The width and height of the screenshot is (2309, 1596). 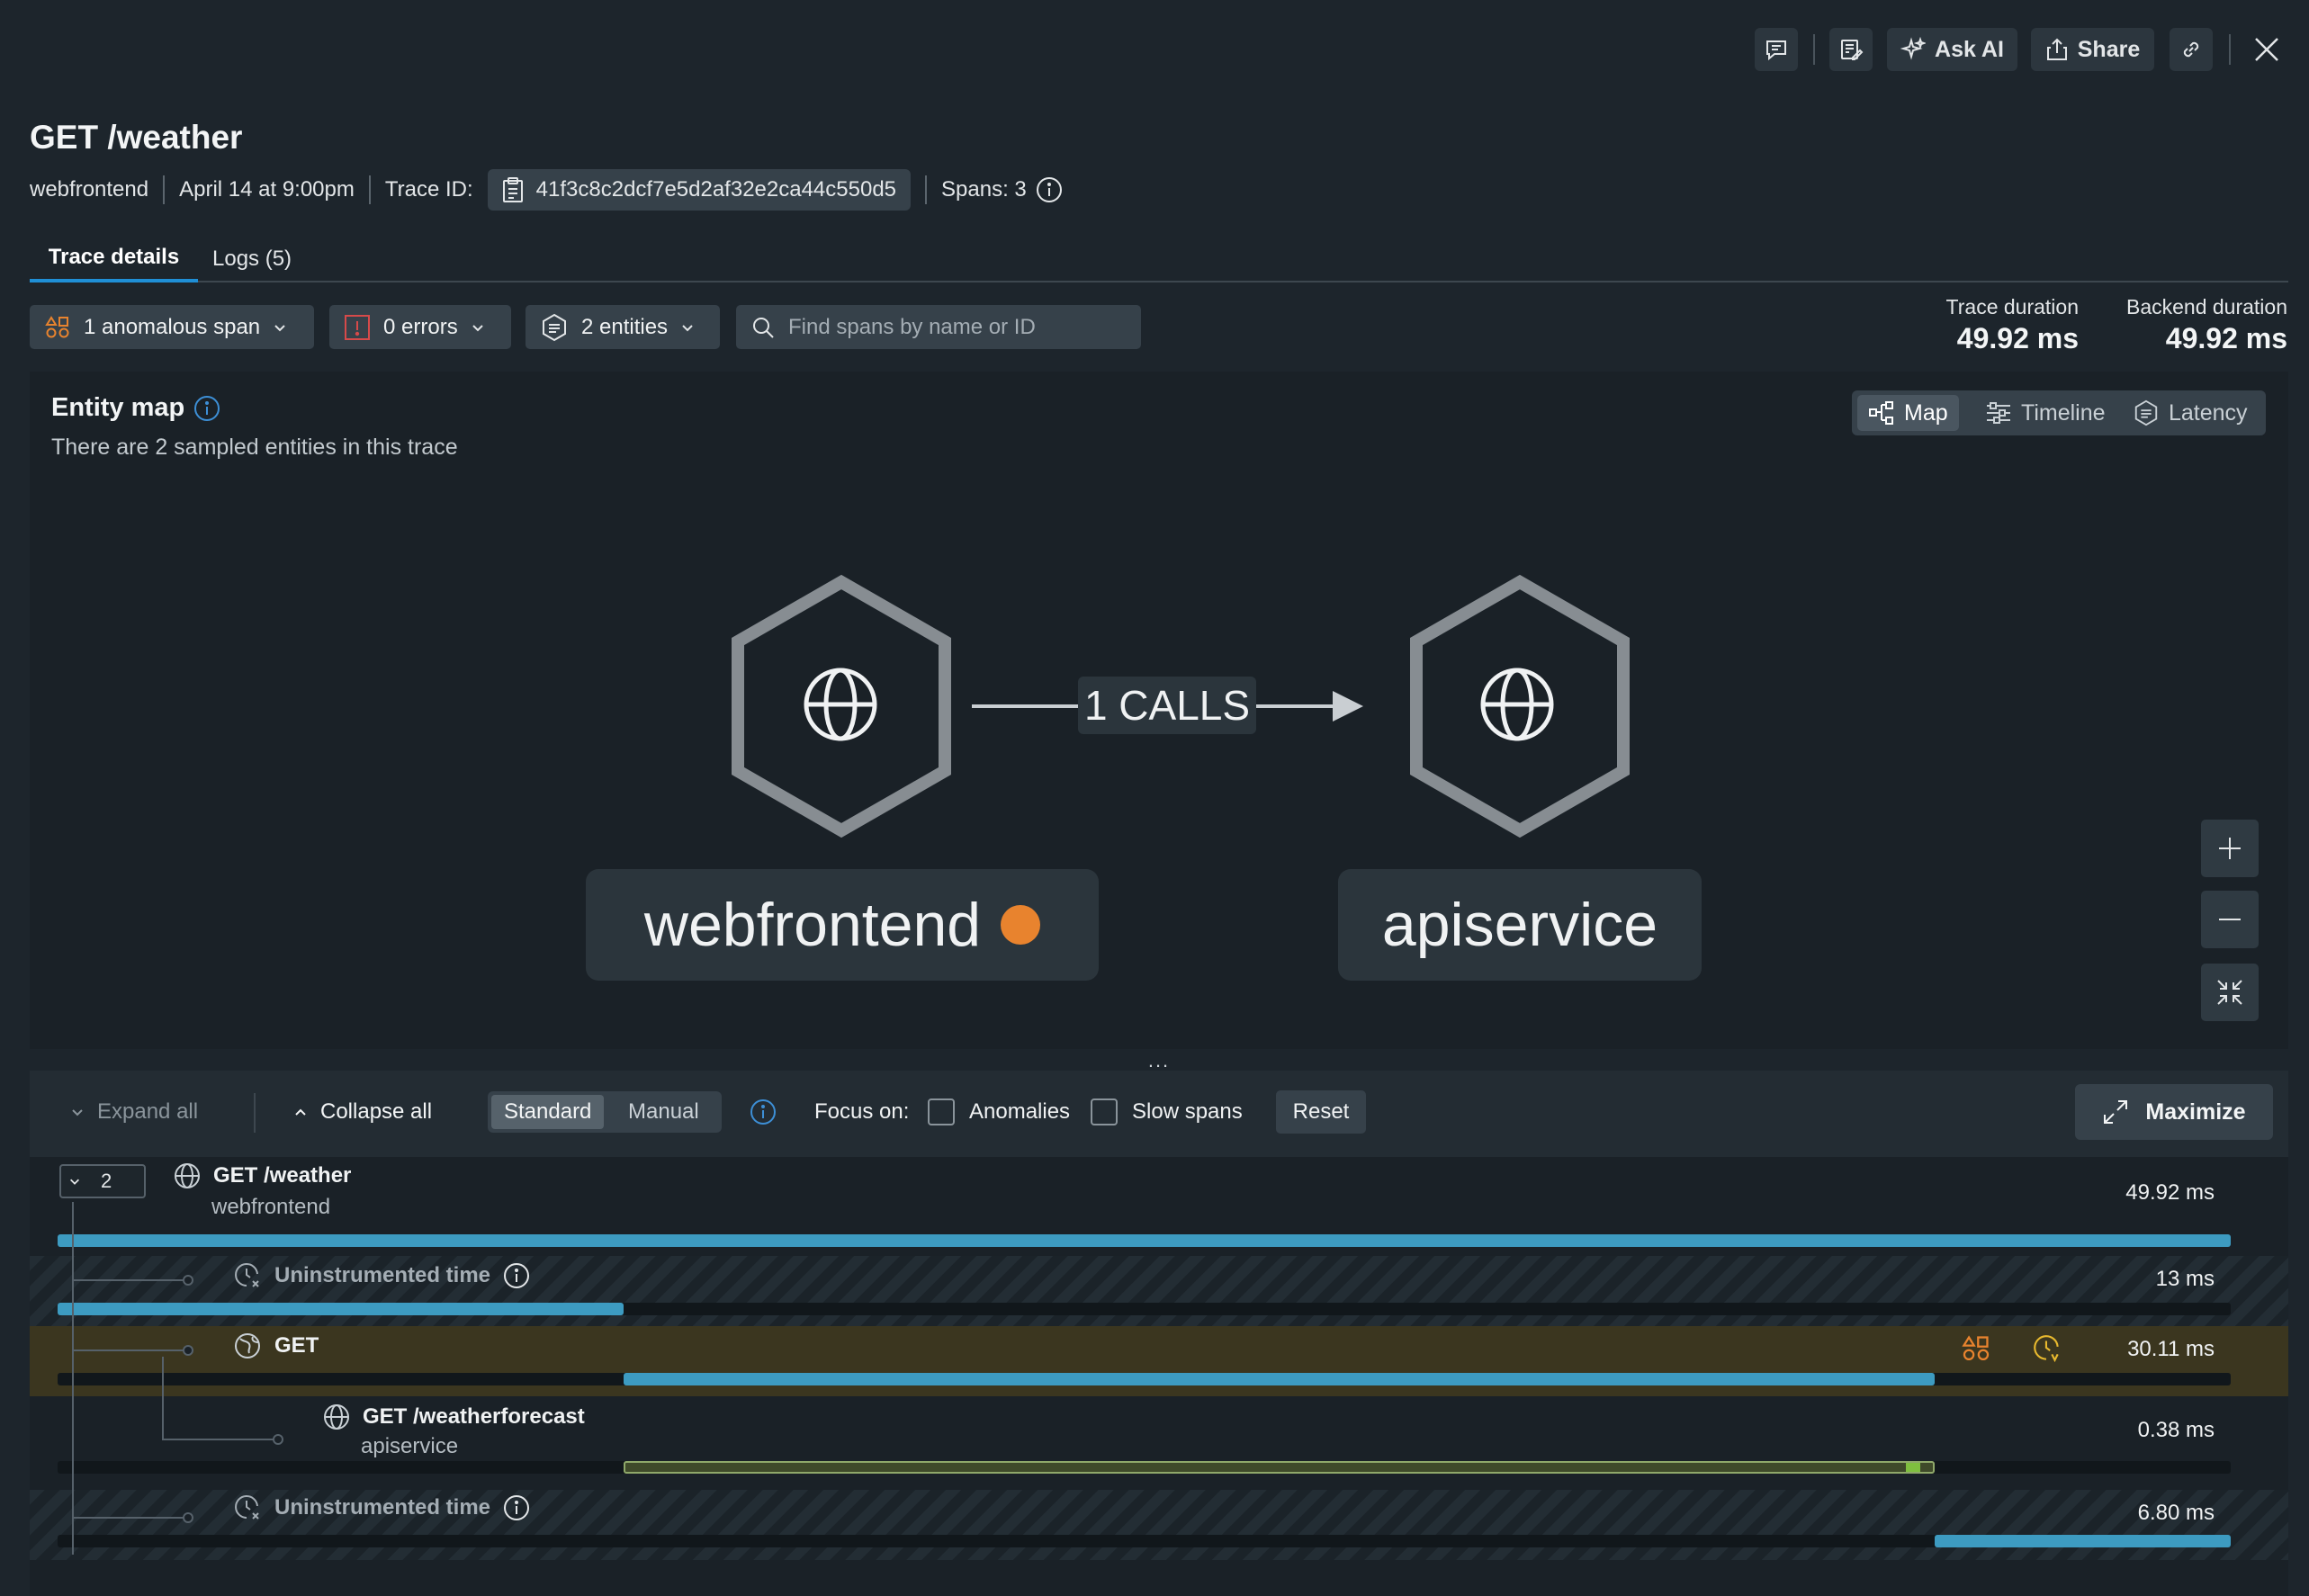 What do you see at coordinates (2012, 306) in the screenshot?
I see `trace-duration-label: Trace duration` at bounding box center [2012, 306].